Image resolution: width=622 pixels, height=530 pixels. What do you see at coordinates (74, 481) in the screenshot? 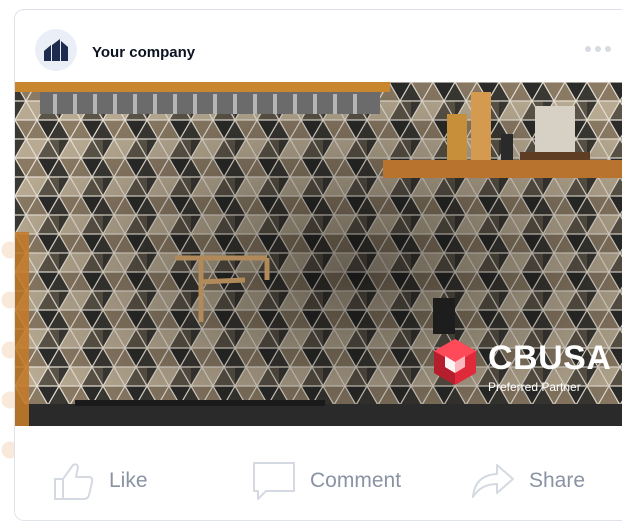
I see `thumbs-up-icon` at bounding box center [74, 481].